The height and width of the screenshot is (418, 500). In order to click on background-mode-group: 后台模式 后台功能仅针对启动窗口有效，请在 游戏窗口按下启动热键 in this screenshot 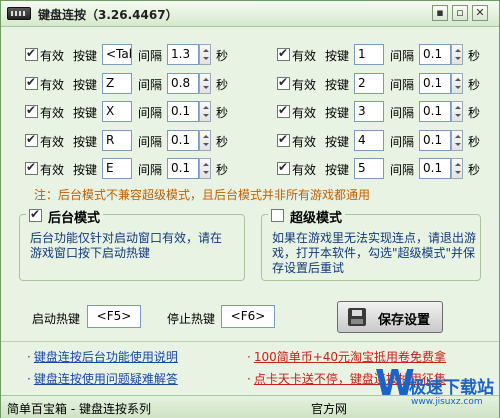, I will do `click(132, 244)`.